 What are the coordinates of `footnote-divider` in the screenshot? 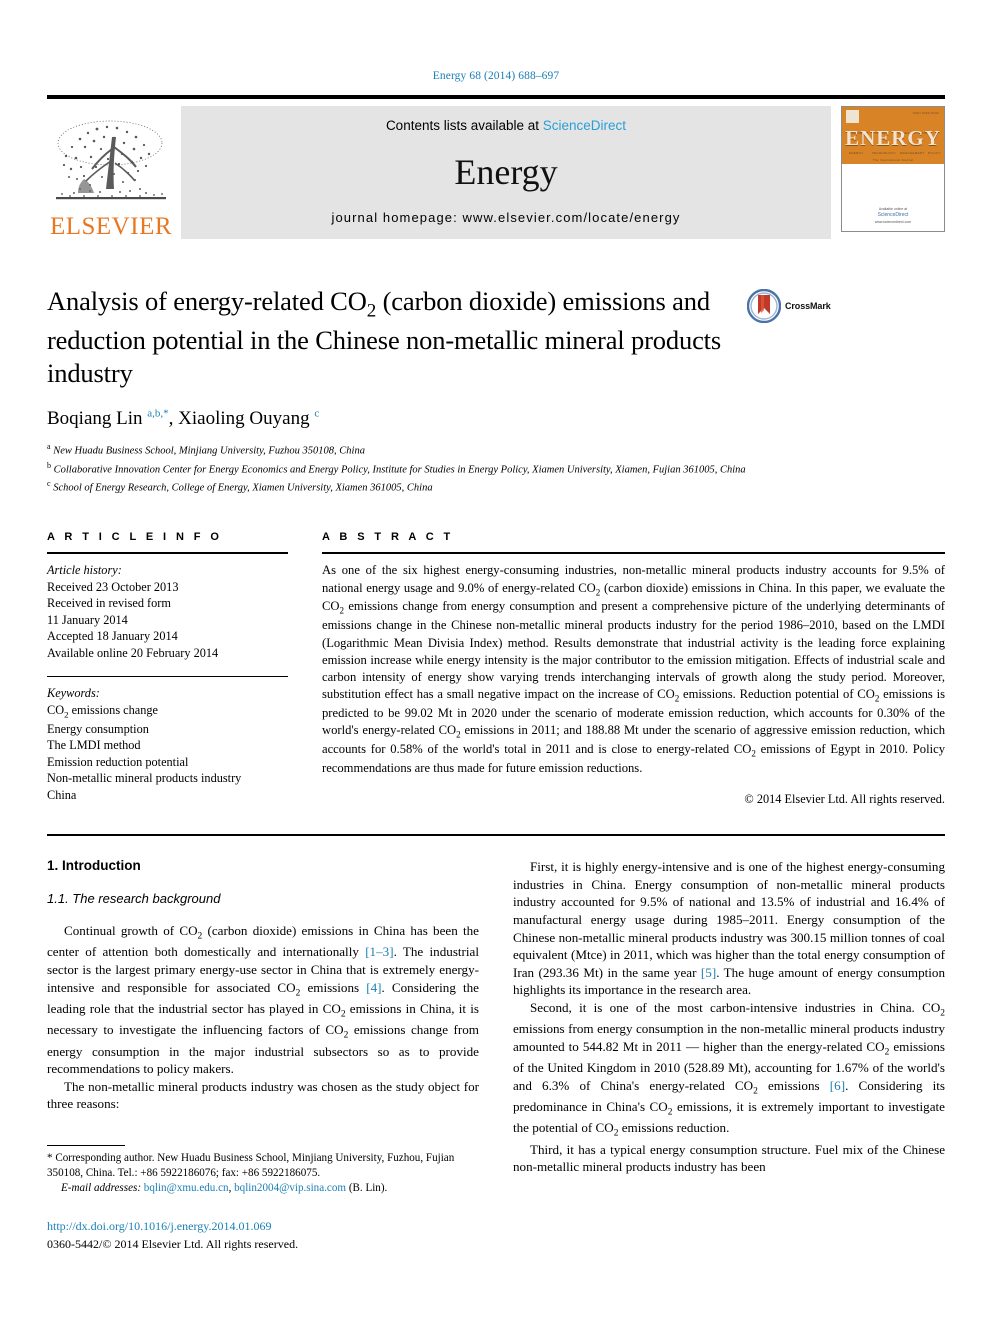 It's located at (86, 1146).